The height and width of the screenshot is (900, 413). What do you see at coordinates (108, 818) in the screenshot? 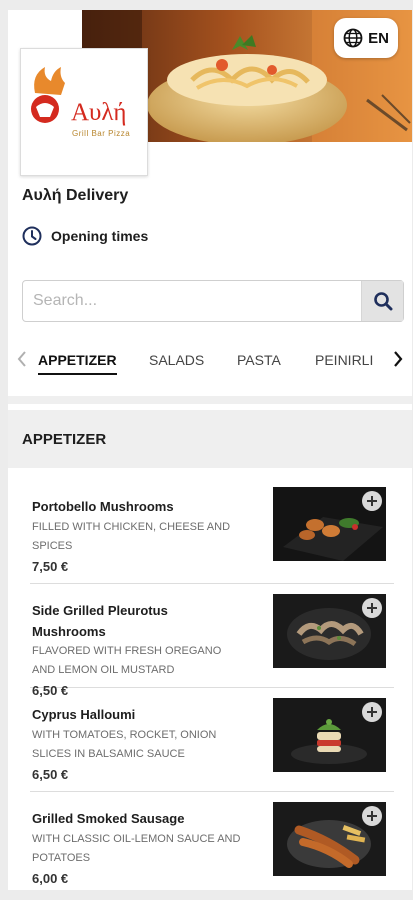
I see `item-name: Grilled Smoked Sausage` at bounding box center [108, 818].